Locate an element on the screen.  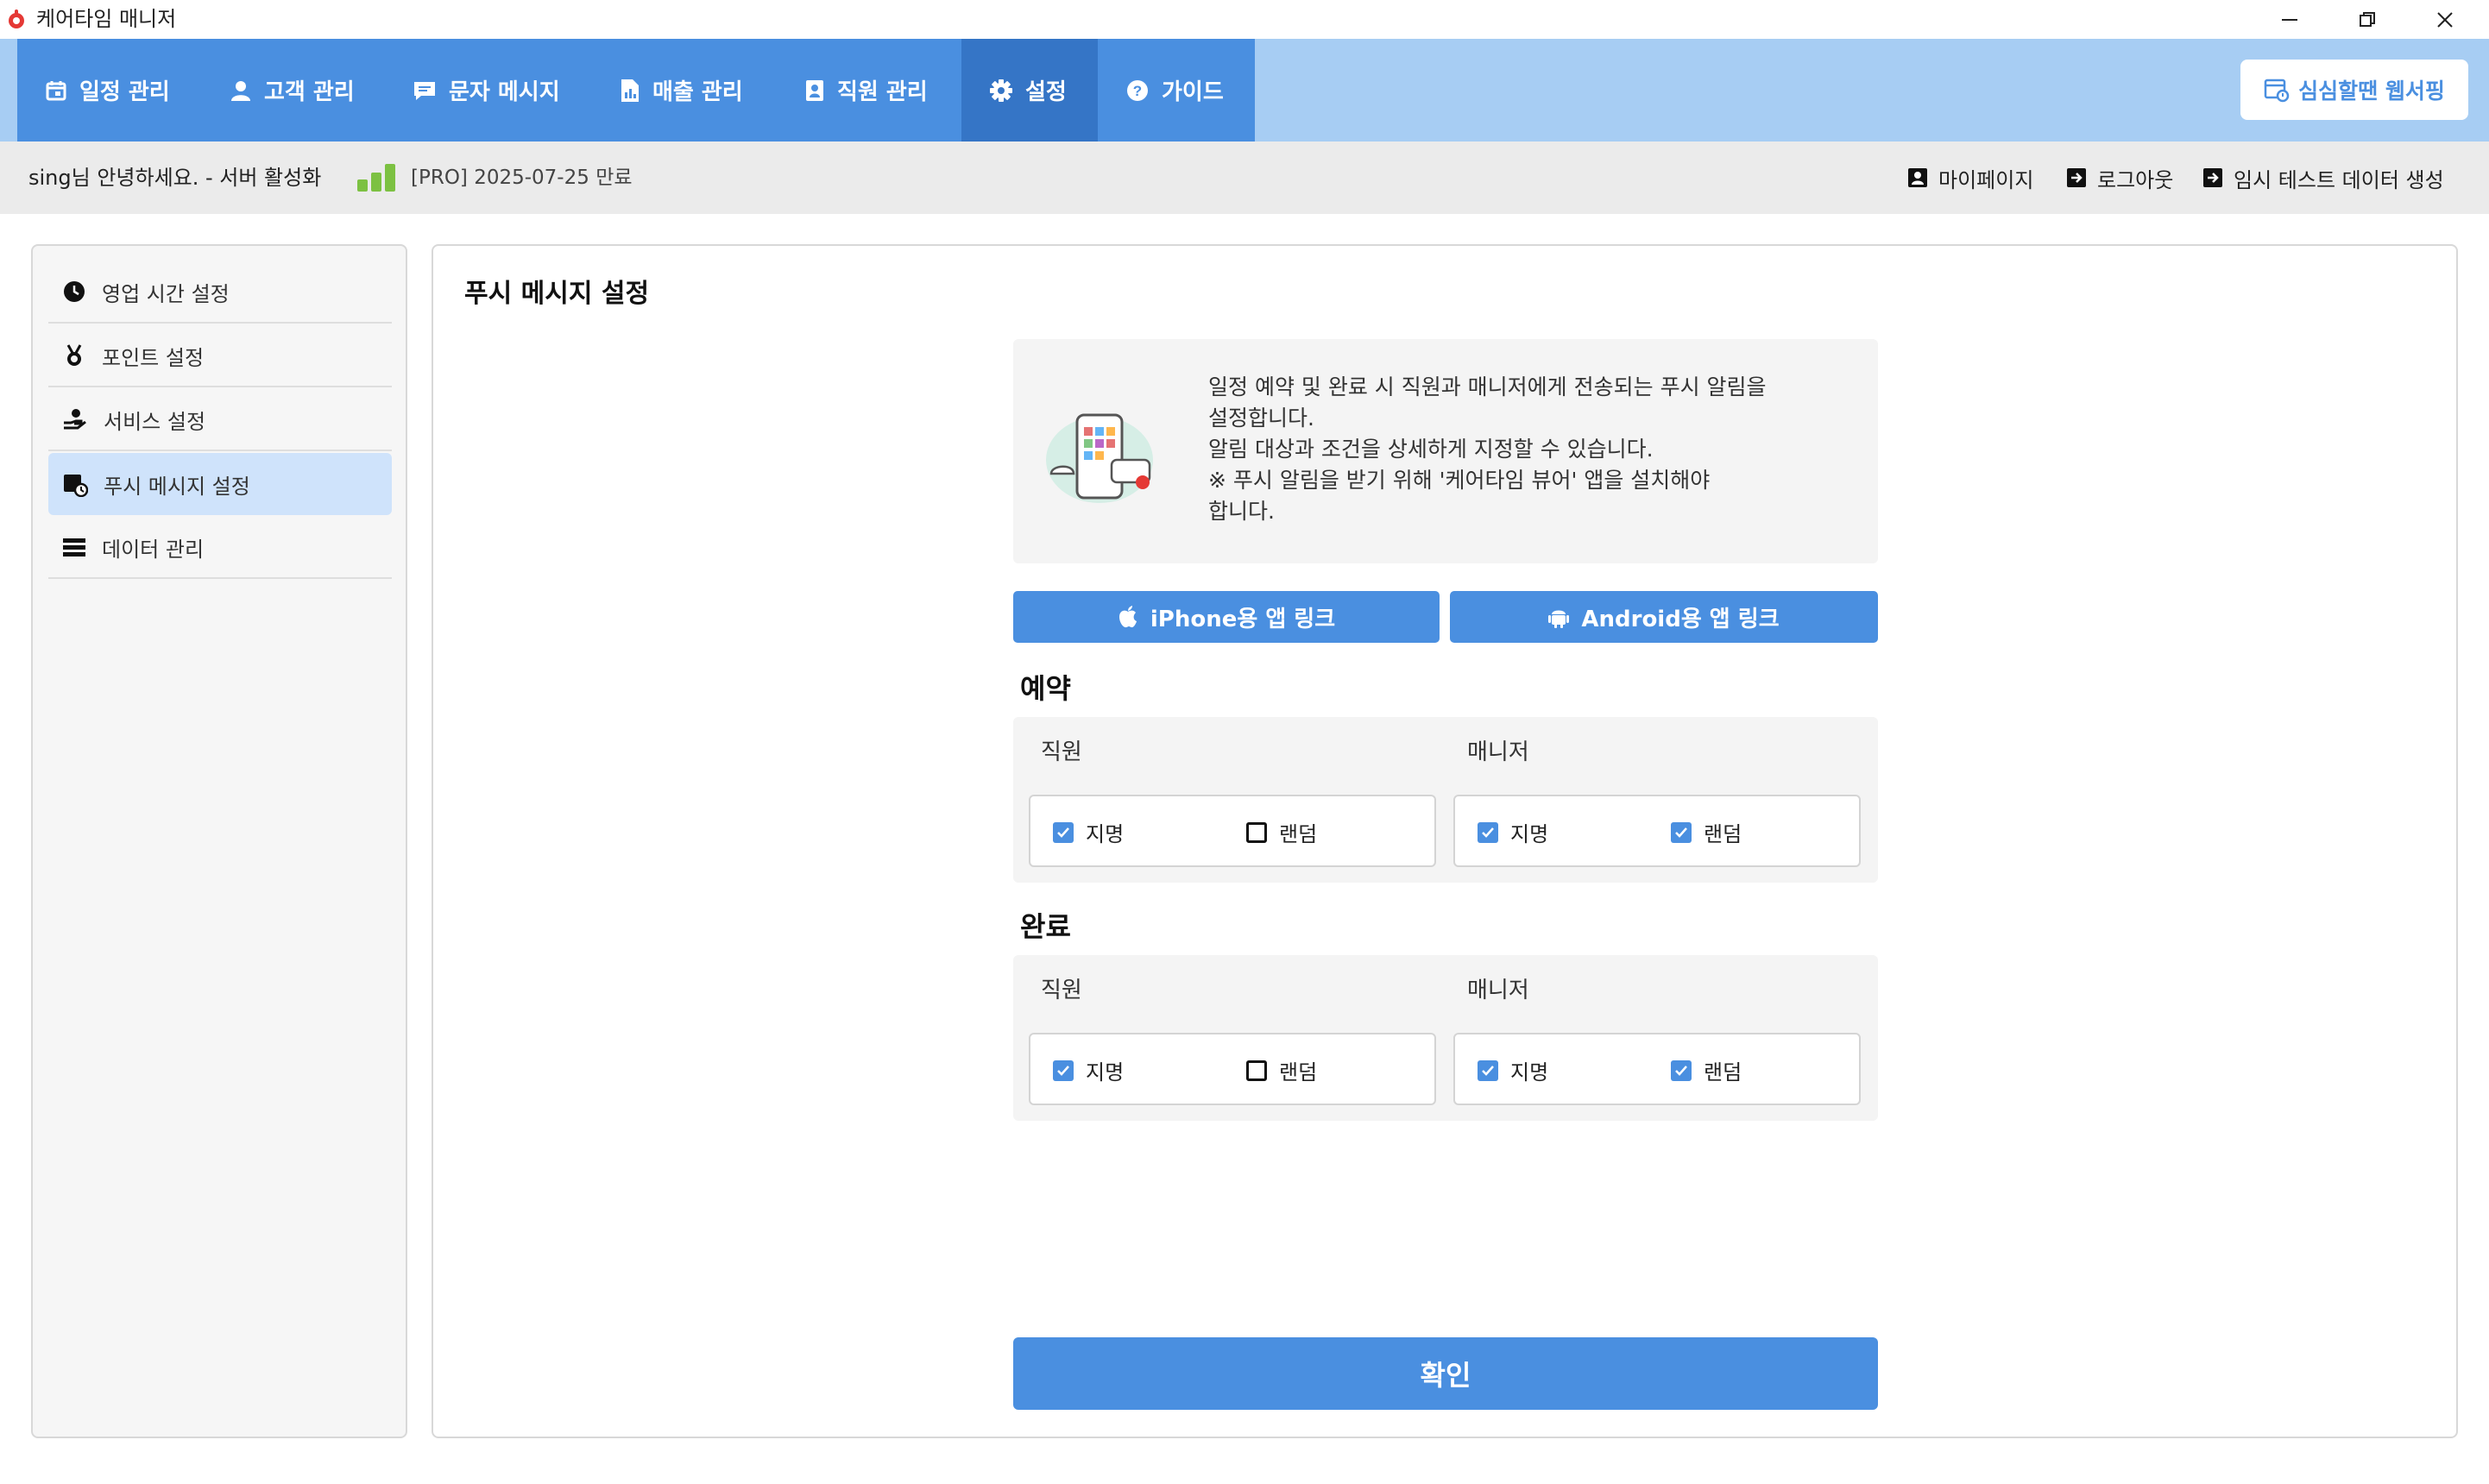
app-logo-icon is located at coordinates (16, 19).